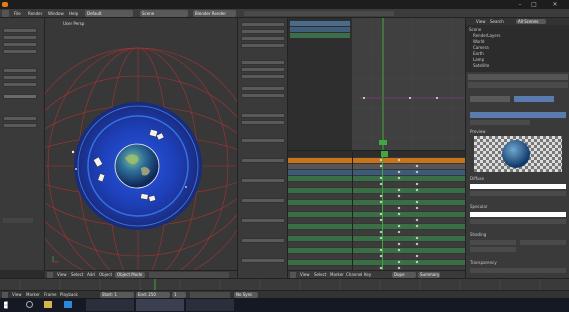  Describe the element at coordinates (481, 21) in the screenshot. I see `outliner-menu-view: View` at that location.